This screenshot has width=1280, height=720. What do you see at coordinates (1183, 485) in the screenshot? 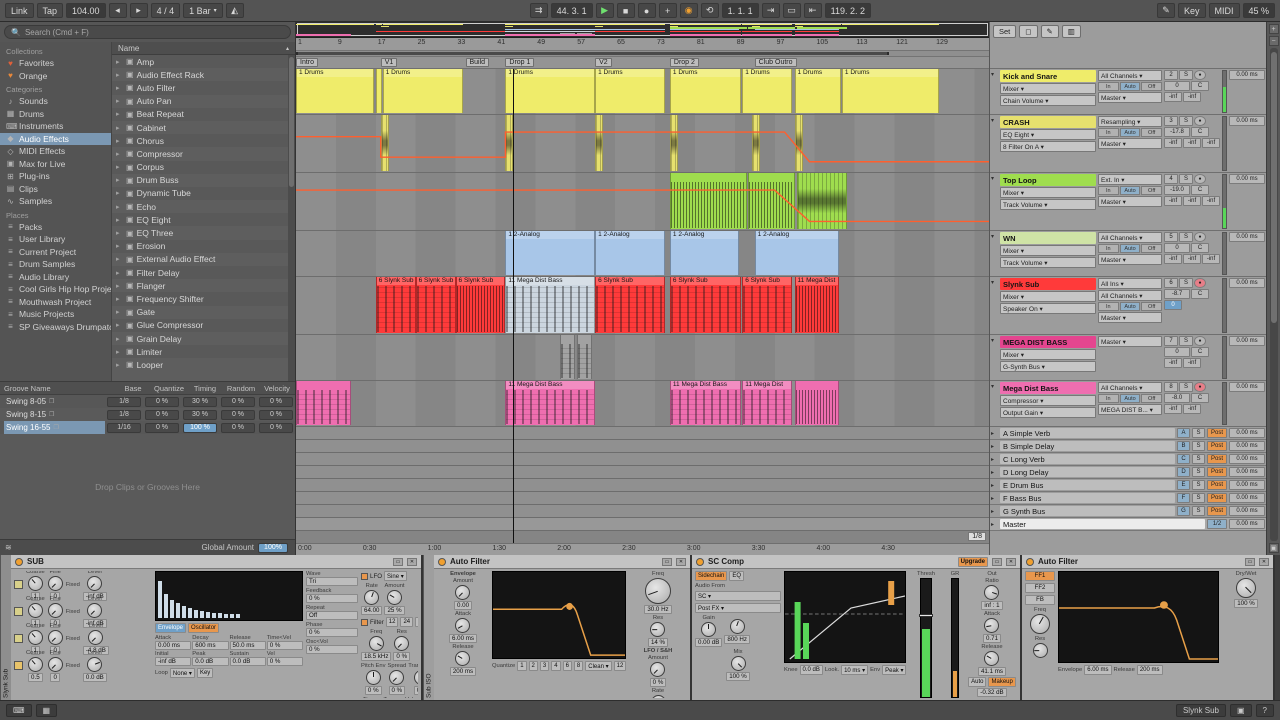
I see `return-letter: E` at bounding box center [1183, 485].